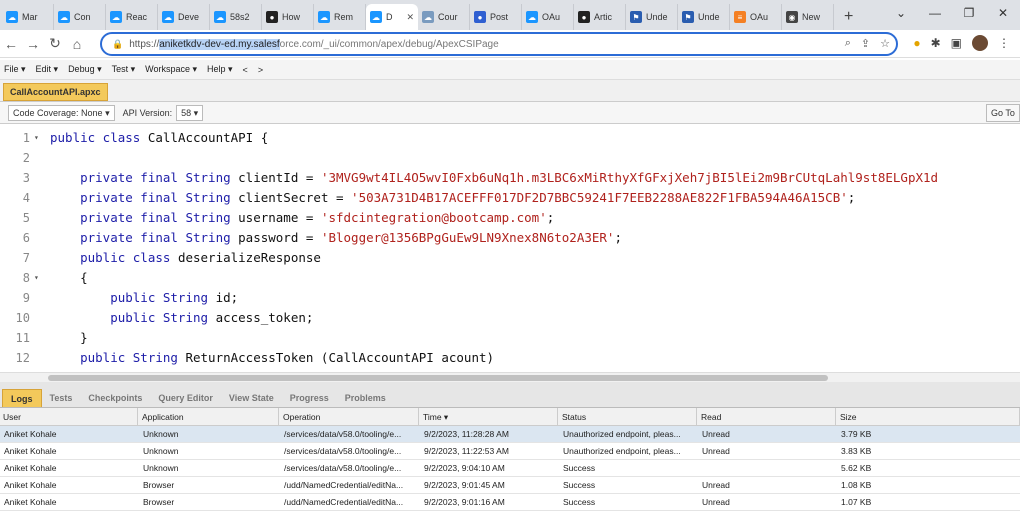 The image size is (1020, 516). I want to click on browser-tab: ☁ 58s2, so click(236, 17).